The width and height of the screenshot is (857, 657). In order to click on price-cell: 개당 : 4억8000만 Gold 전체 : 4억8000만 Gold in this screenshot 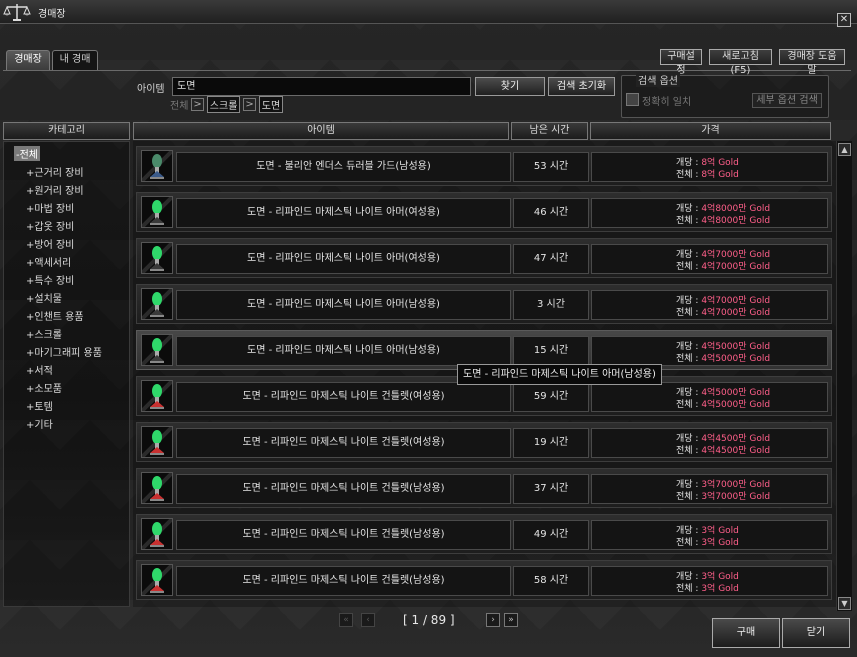, I will do `click(709, 213)`.